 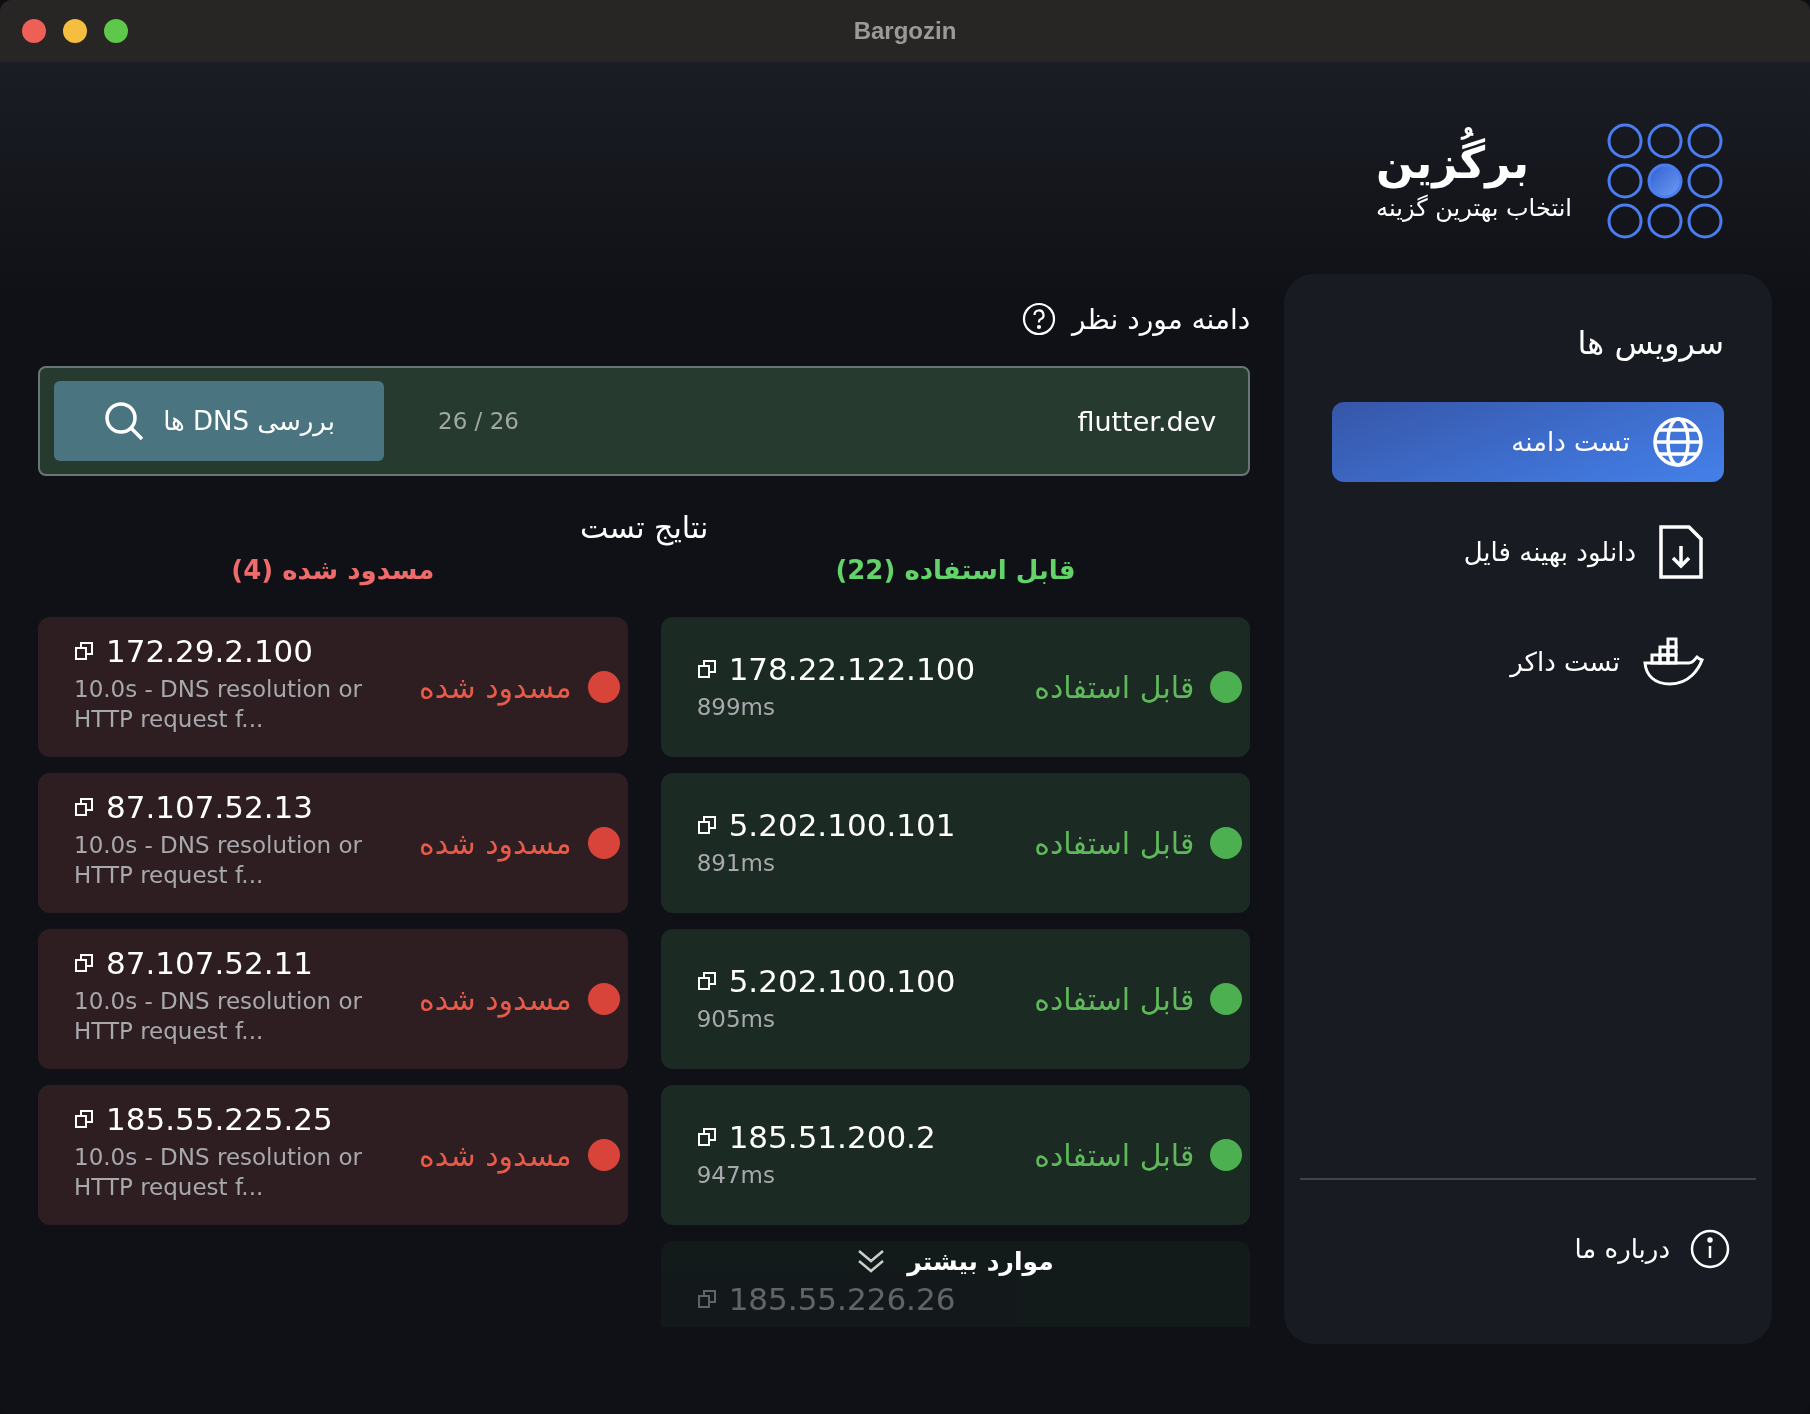 What do you see at coordinates (1528, 442) in the screenshot?
I see `sidebar-item: تست دامنه` at bounding box center [1528, 442].